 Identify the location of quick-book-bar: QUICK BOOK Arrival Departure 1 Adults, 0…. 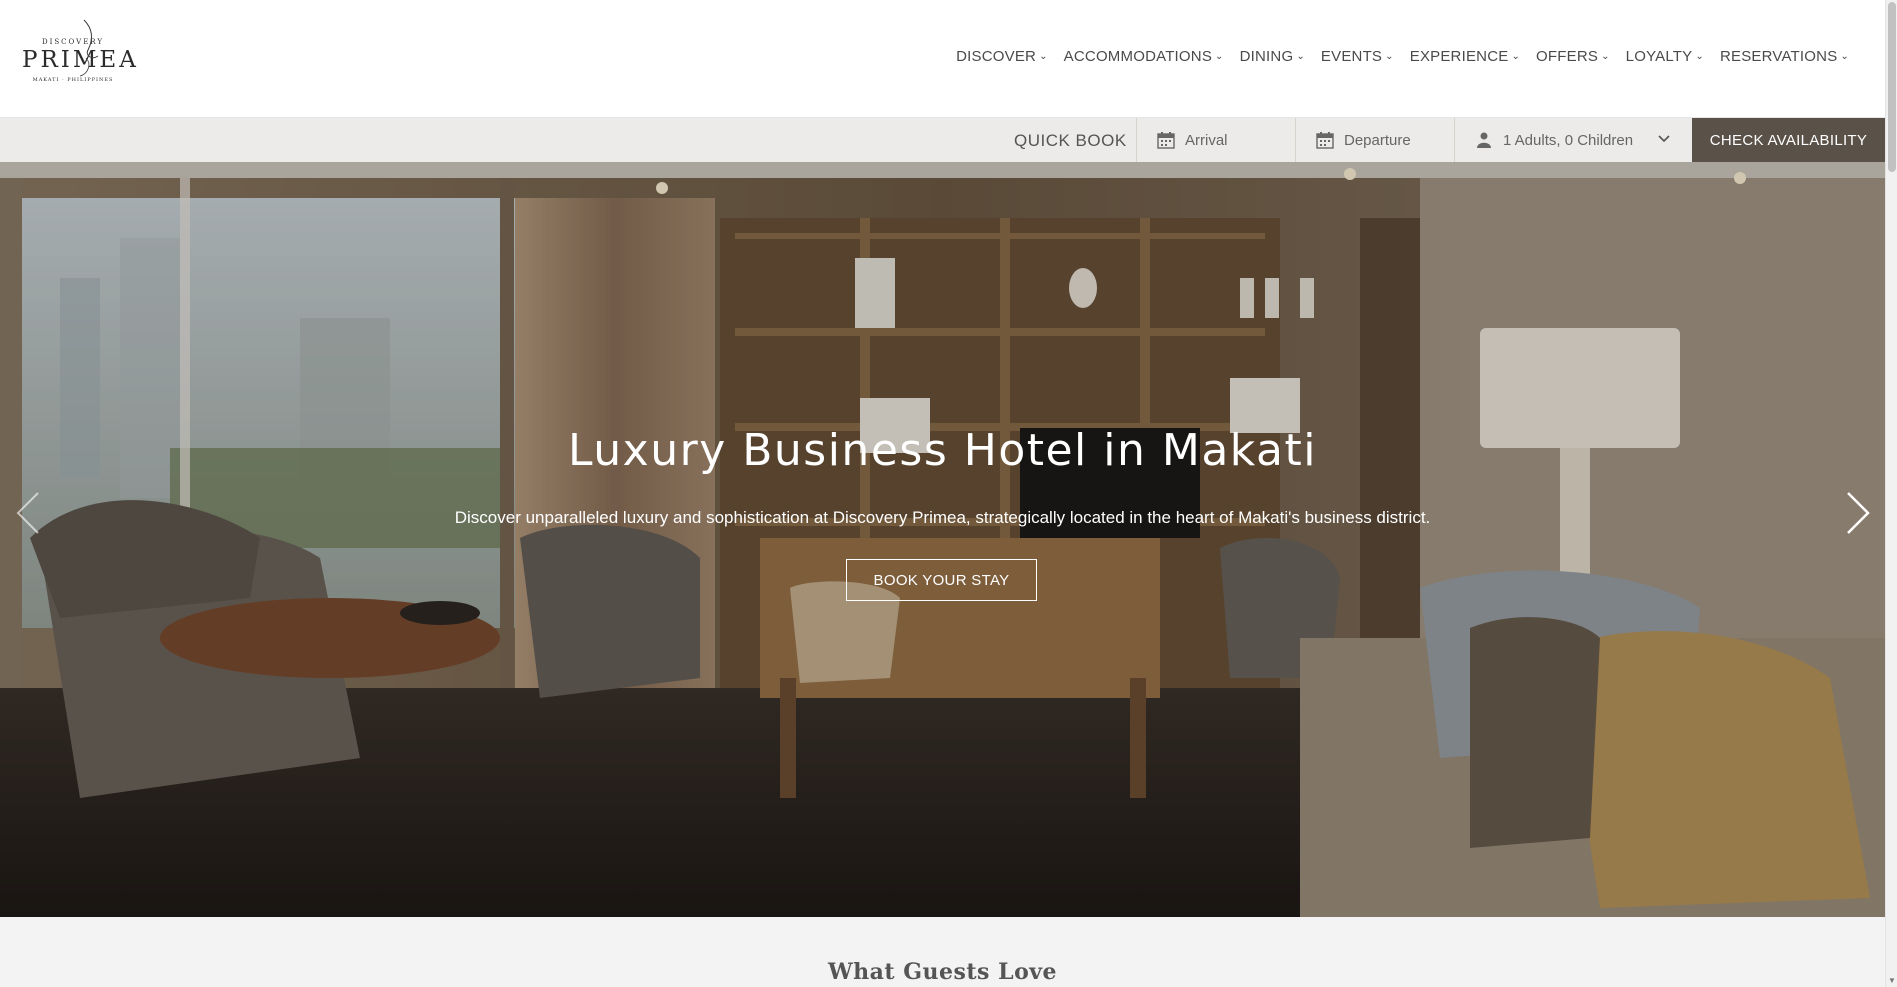
(942, 140).